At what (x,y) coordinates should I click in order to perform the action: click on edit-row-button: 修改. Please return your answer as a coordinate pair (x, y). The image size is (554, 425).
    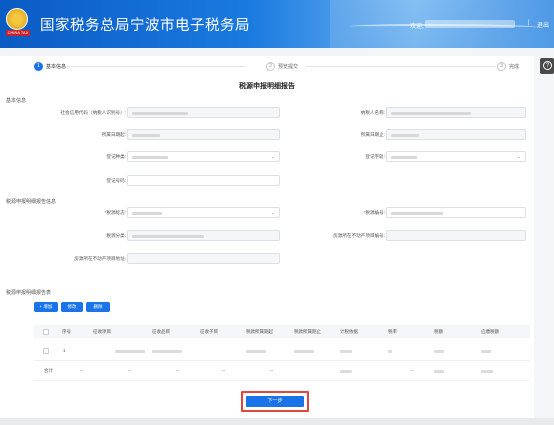
    Looking at the image, I should click on (72, 307).